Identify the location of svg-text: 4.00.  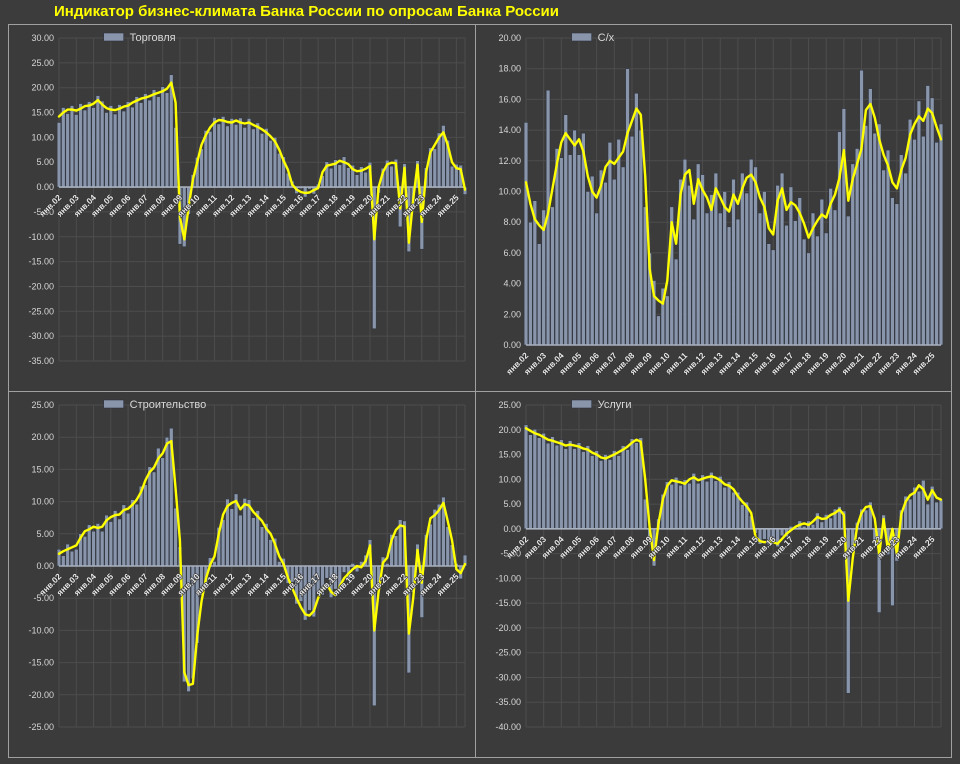
(512, 284).